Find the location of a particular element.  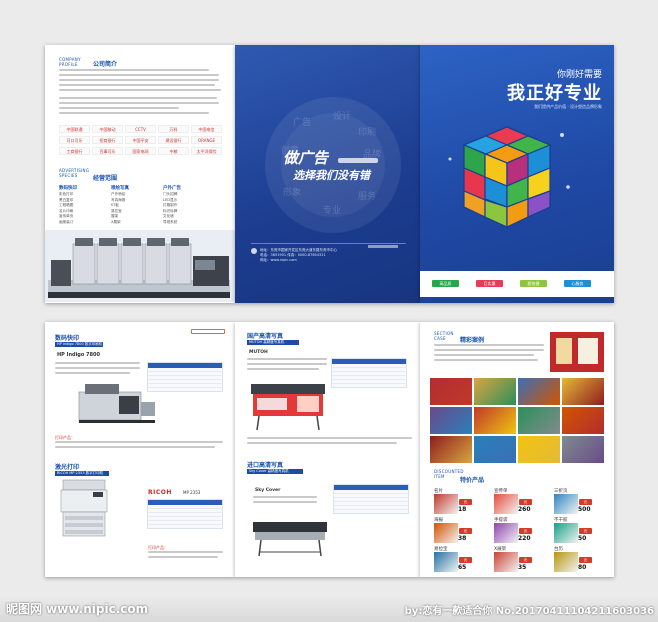

company-profile-title: 公司简介 is located at coordinates (105, 64).